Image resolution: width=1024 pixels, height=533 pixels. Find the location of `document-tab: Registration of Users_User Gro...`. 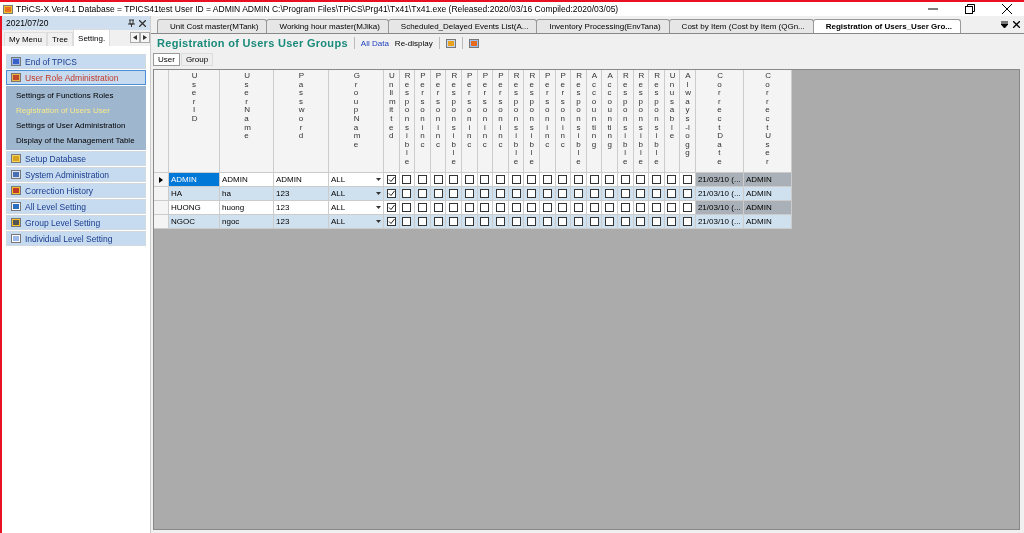

document-tab: Registration of Users_User Gro... is located at coordinates (886, 26).